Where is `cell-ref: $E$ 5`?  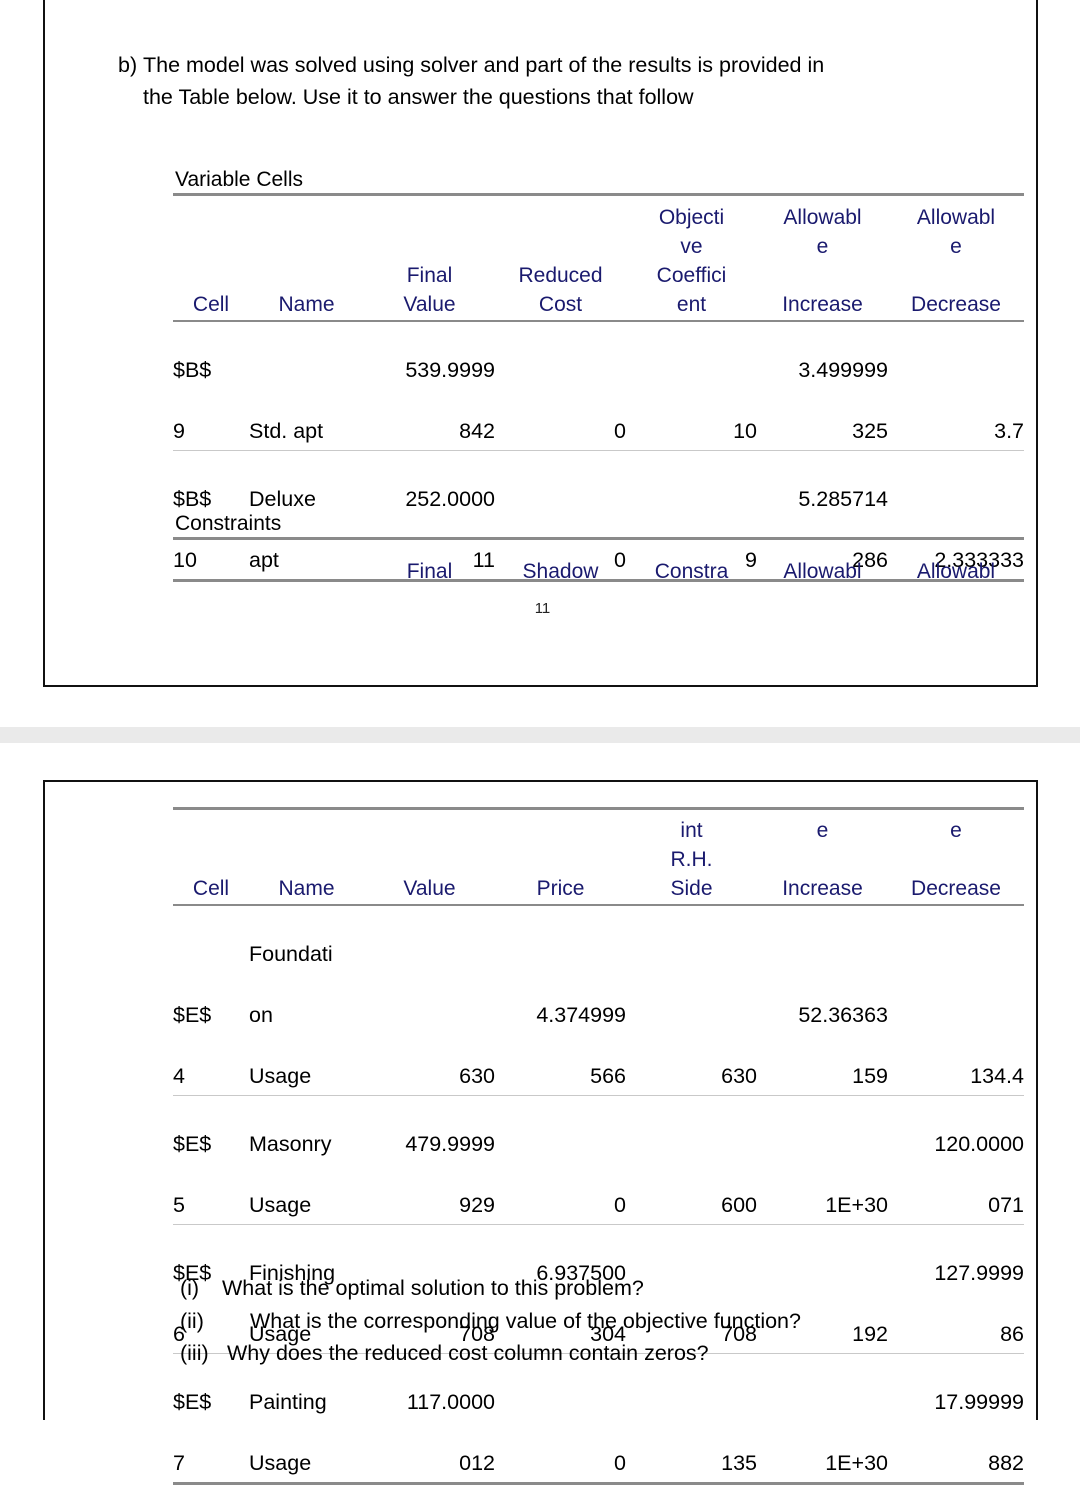
cell-ref: $E$ 5 is located at coordinates (211, 1160).